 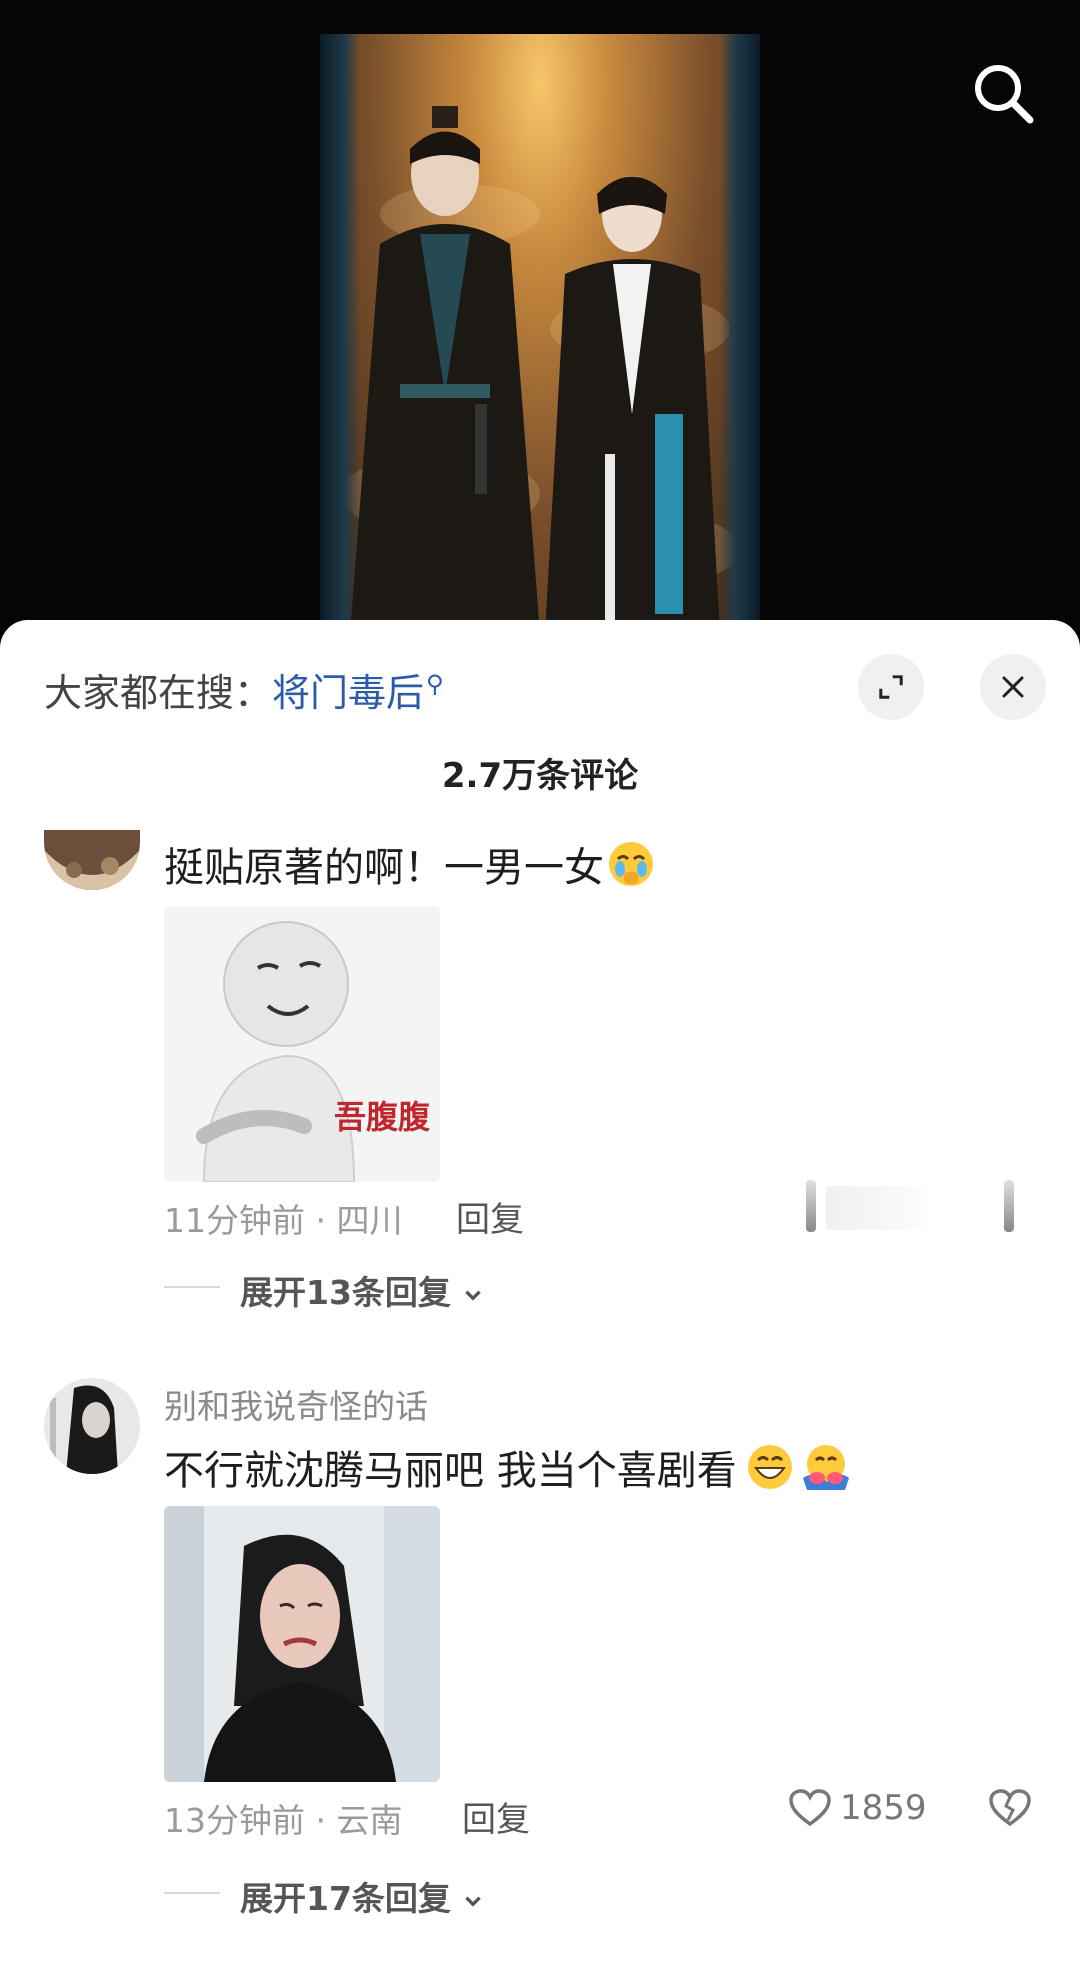 What do you see at coordinates (1010, 1810) in the screenshot?
I see `broken-heart-icon` at bounding box center [1010, 1810].